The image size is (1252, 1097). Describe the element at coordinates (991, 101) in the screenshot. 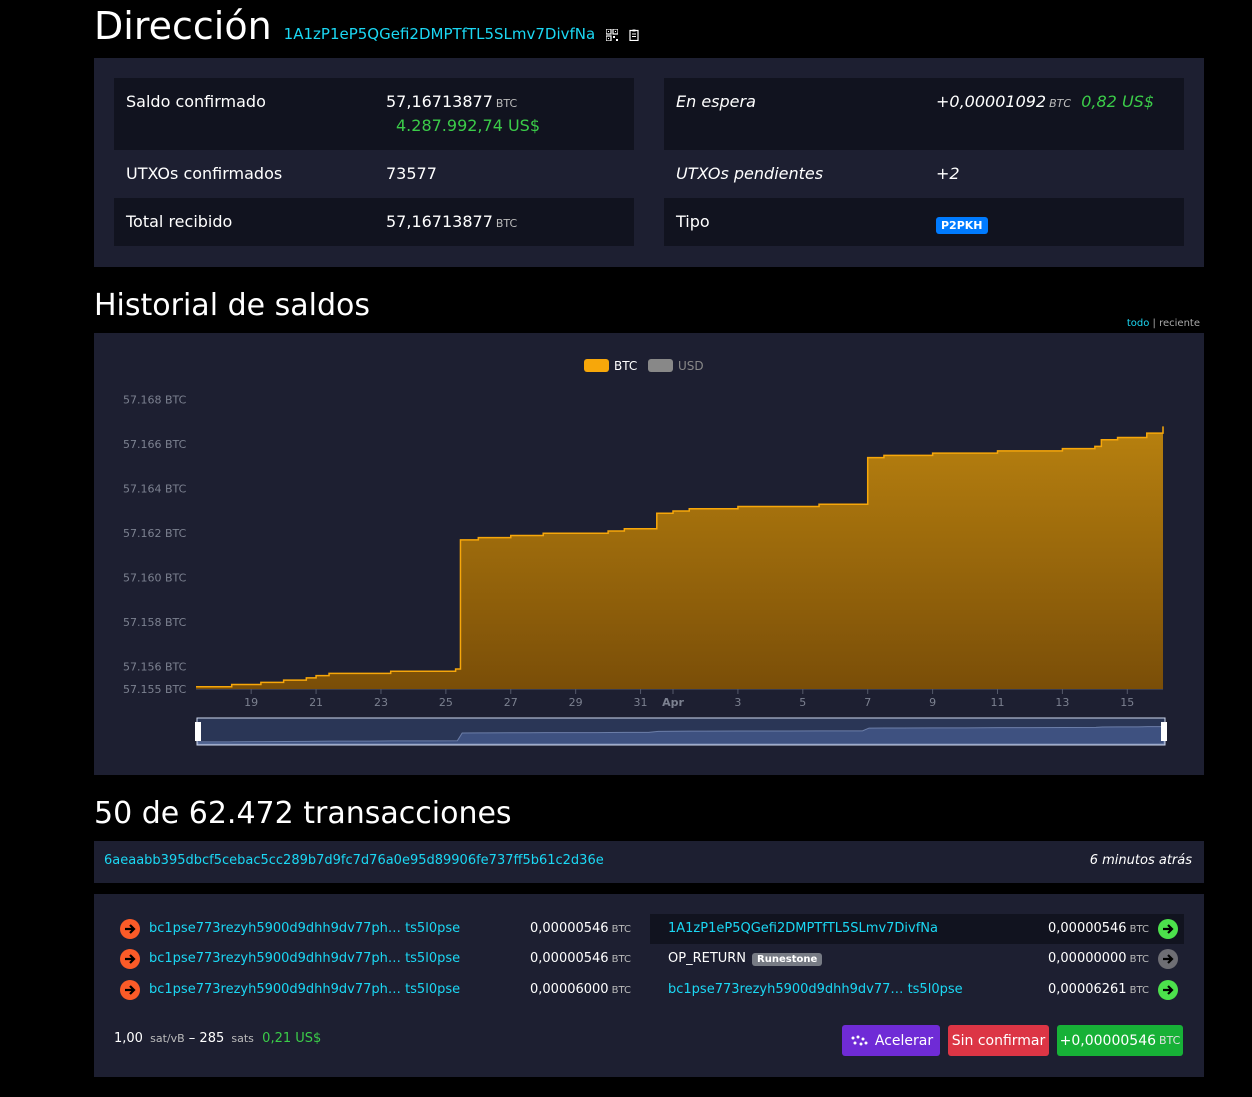

I see `pending-btc: +0,00001092` at that location.